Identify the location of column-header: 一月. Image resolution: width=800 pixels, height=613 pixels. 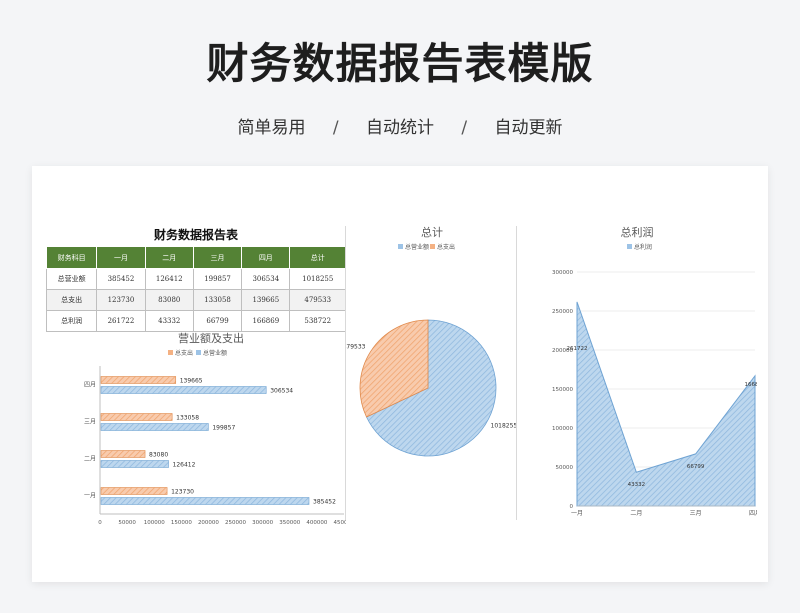
(121, 257).